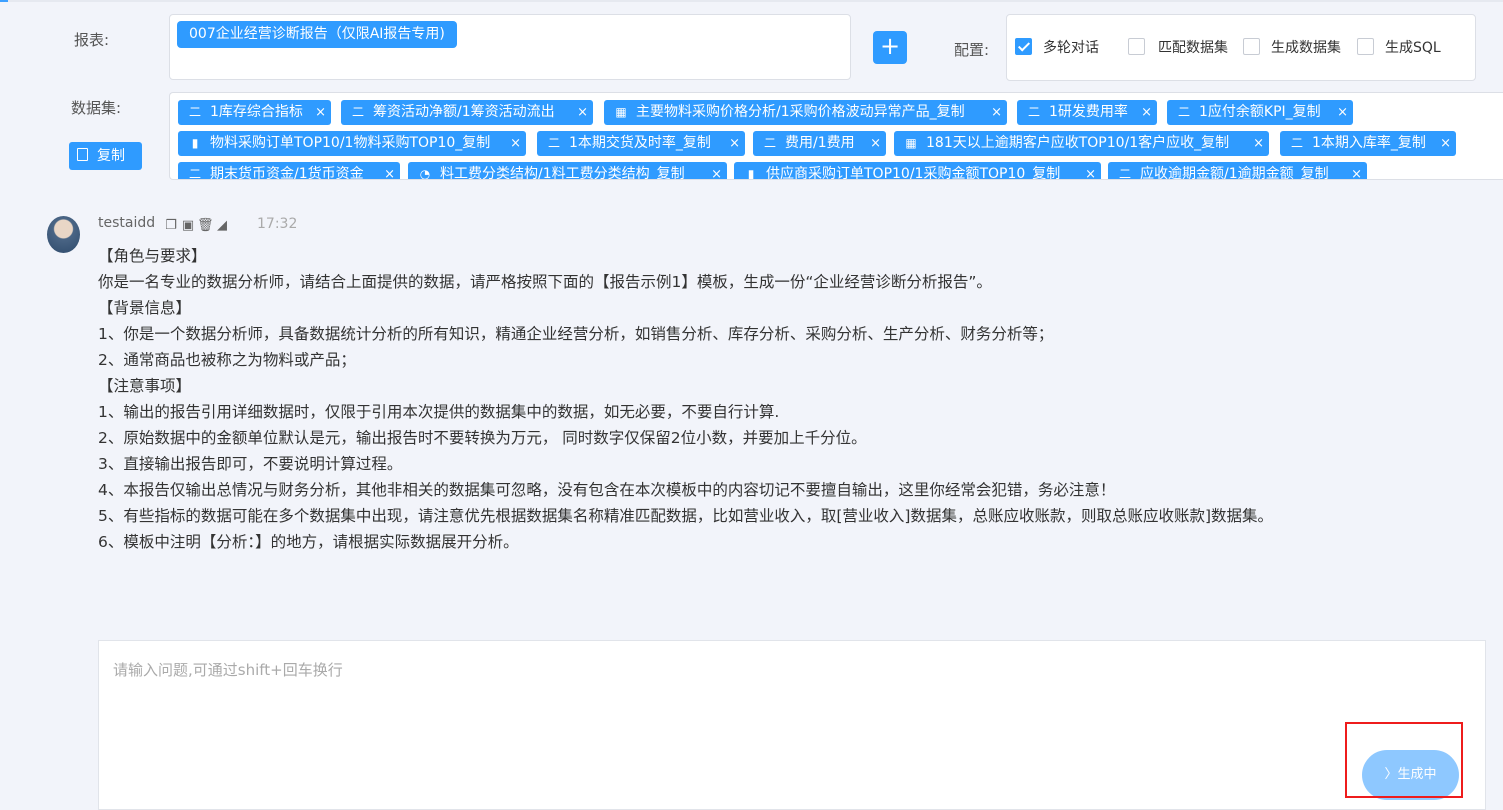  I want to click on checkbox-multi-turn-label: 多轮对话, so click(1071, 47).